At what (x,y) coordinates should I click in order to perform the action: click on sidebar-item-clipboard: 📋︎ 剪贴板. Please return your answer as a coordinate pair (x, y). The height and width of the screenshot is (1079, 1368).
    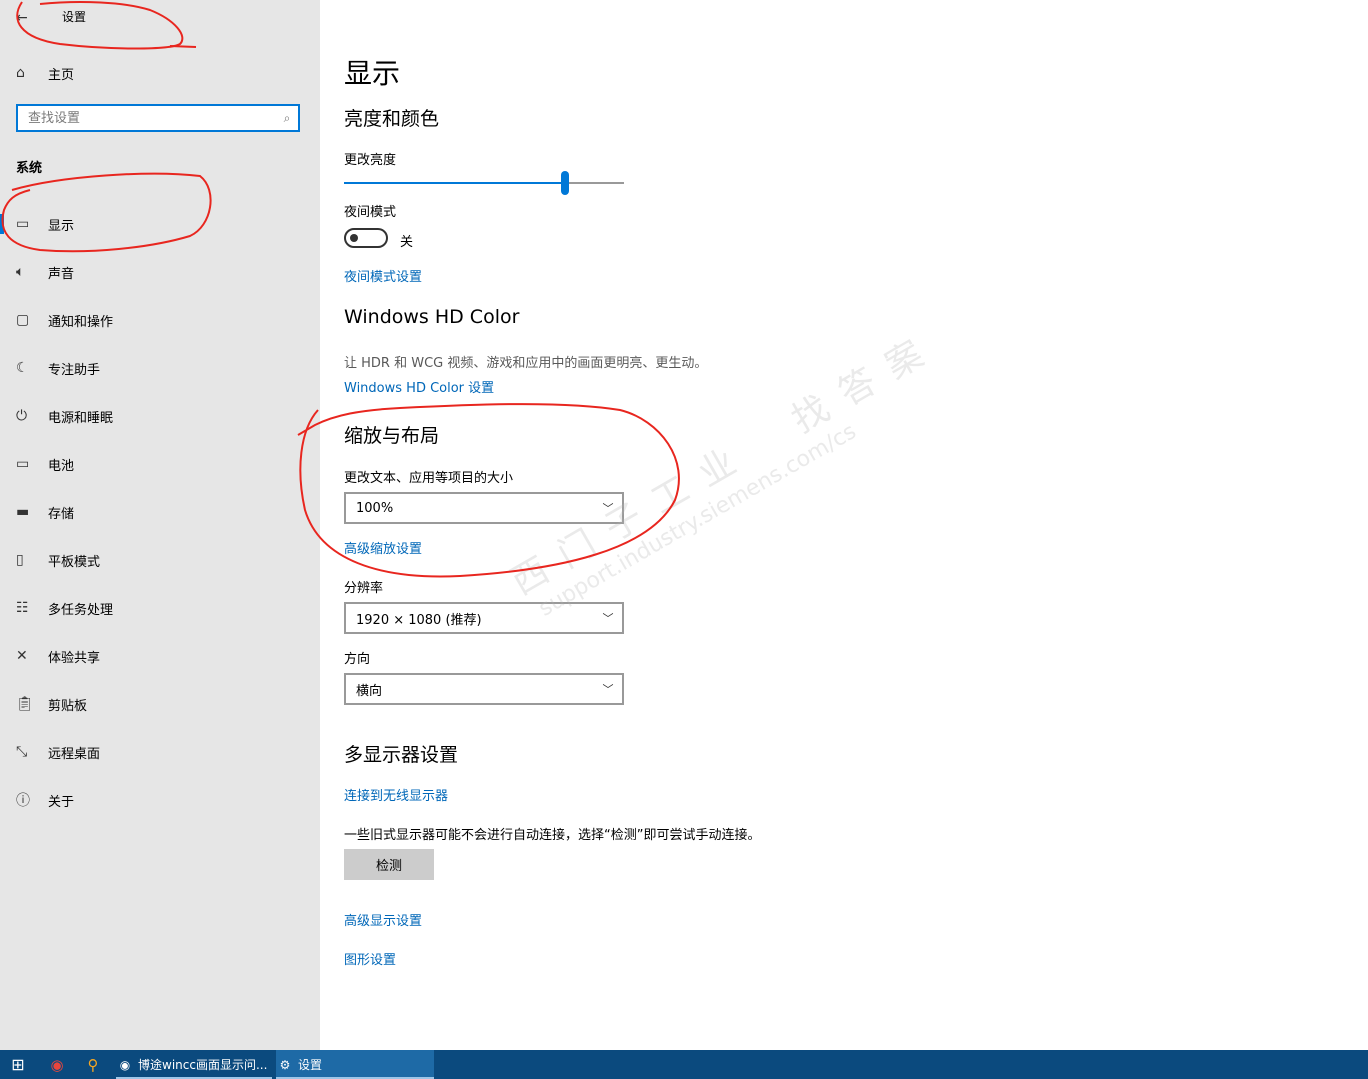
    Looking at the image, I should click on (160, 704).